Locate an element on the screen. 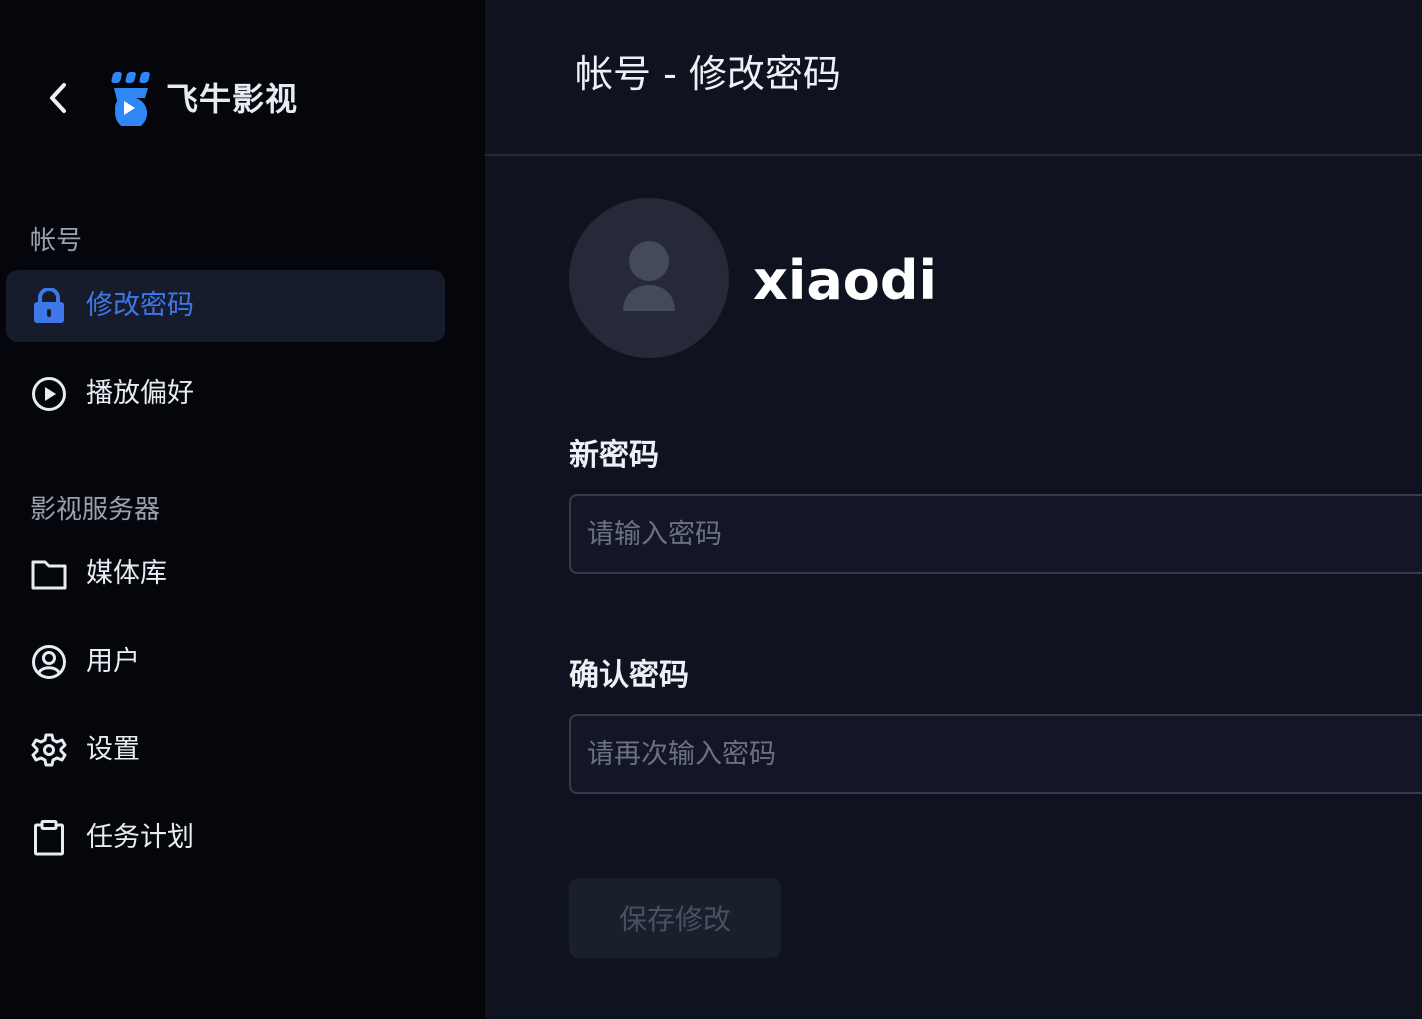 This screenshot has width=1422, height=1019. confirm-password-input is located at coordinates (995, 754).